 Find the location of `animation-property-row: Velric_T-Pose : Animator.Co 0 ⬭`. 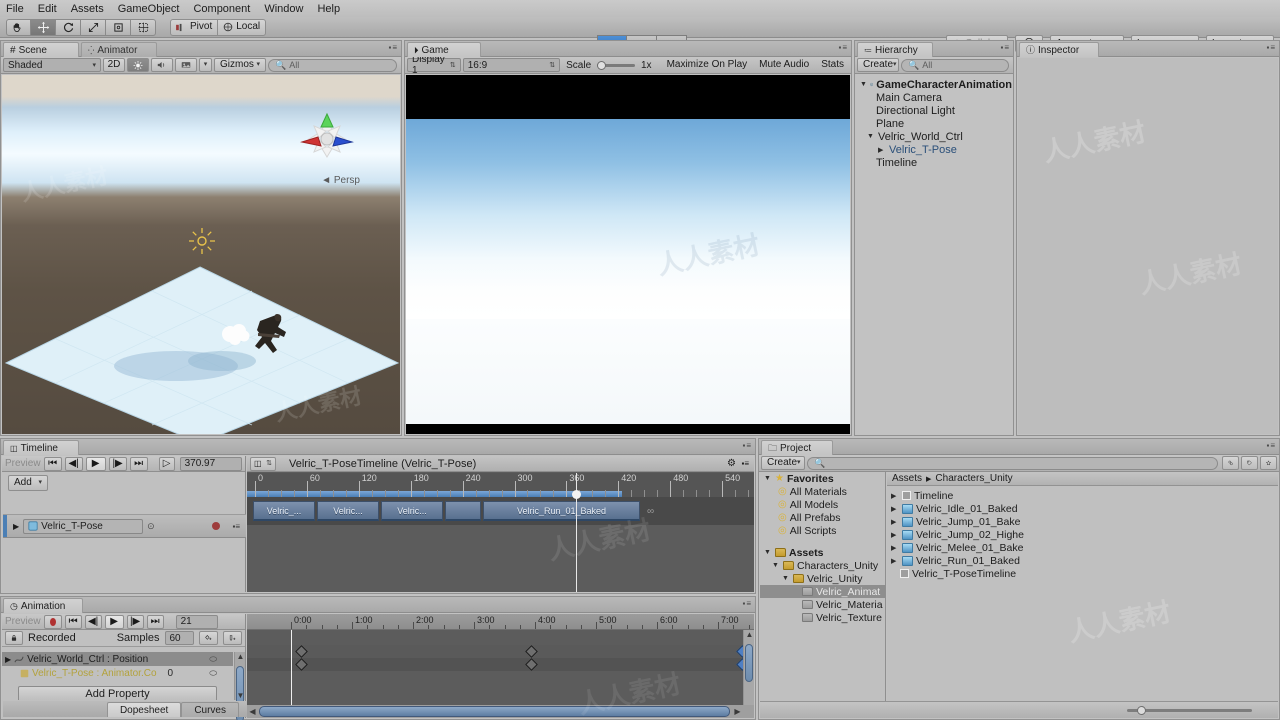

animation-property-row: Velric_T-Pose : Animator.Co 0 ⬭ is located at coordinates (117, 673).